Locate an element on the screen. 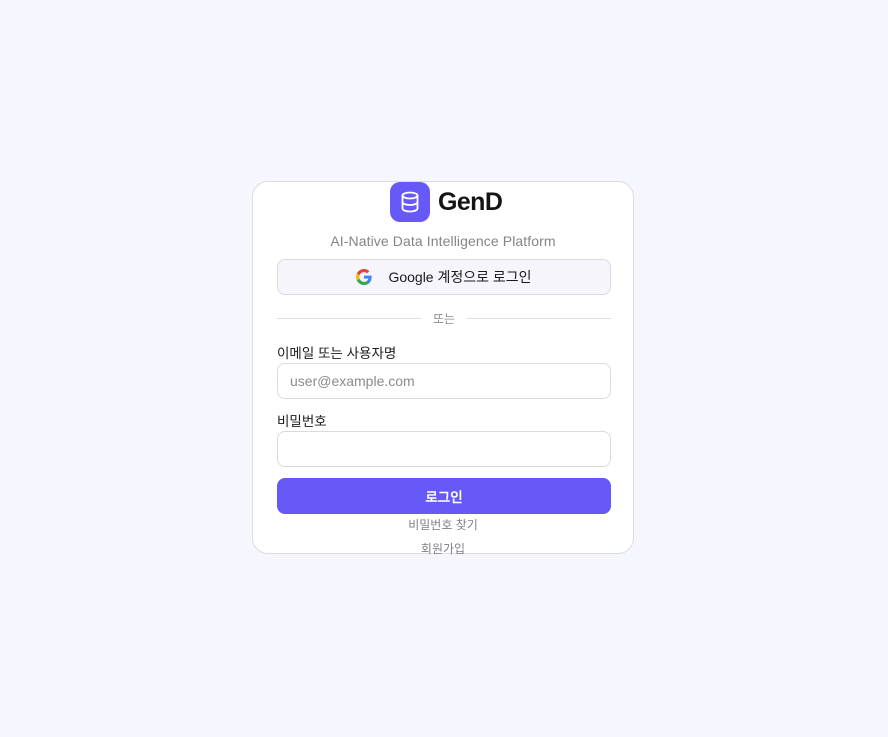 The image size is (888, 737). password-label: 비밀번호 is located at coordinates (302, 421).